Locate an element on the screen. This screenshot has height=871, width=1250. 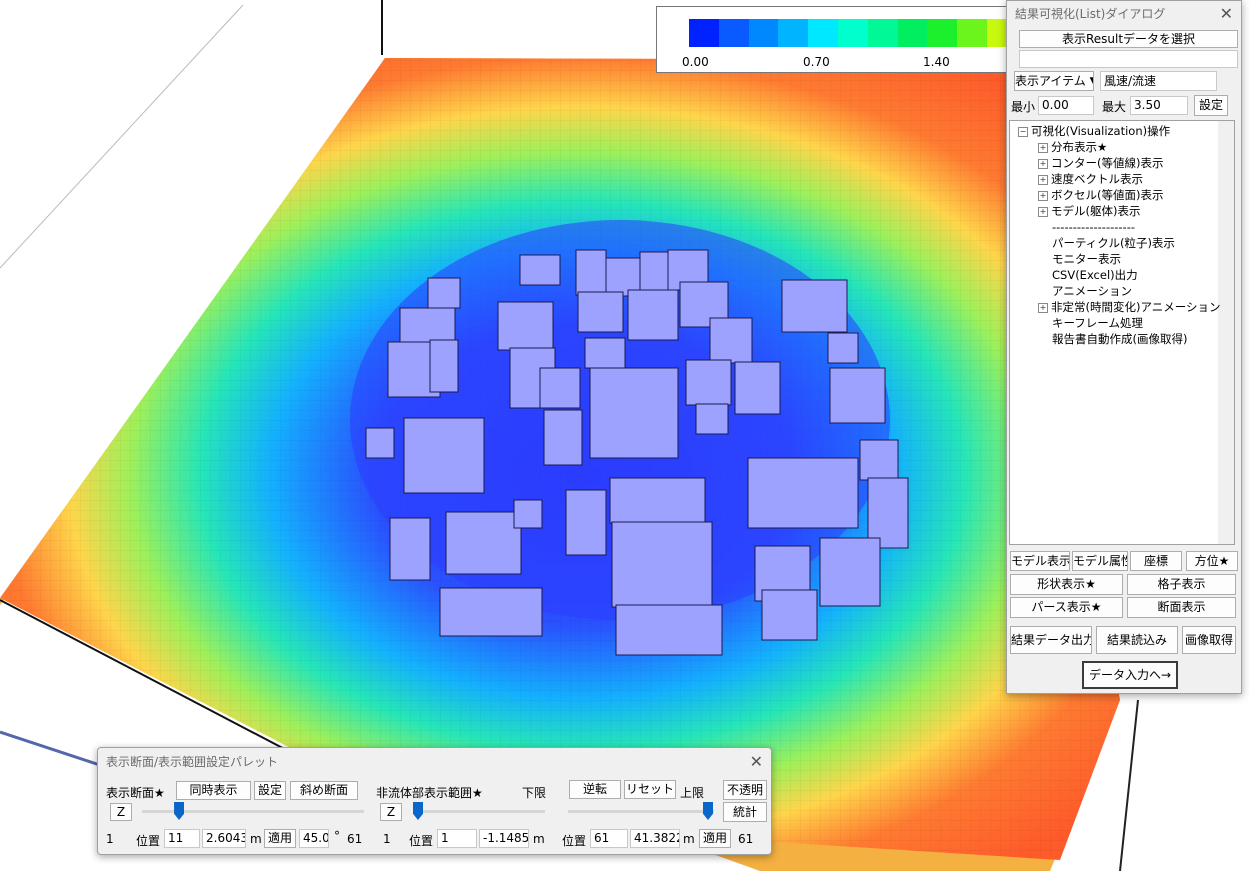
min-label: 最小 is located at coordinates (1023, 107).